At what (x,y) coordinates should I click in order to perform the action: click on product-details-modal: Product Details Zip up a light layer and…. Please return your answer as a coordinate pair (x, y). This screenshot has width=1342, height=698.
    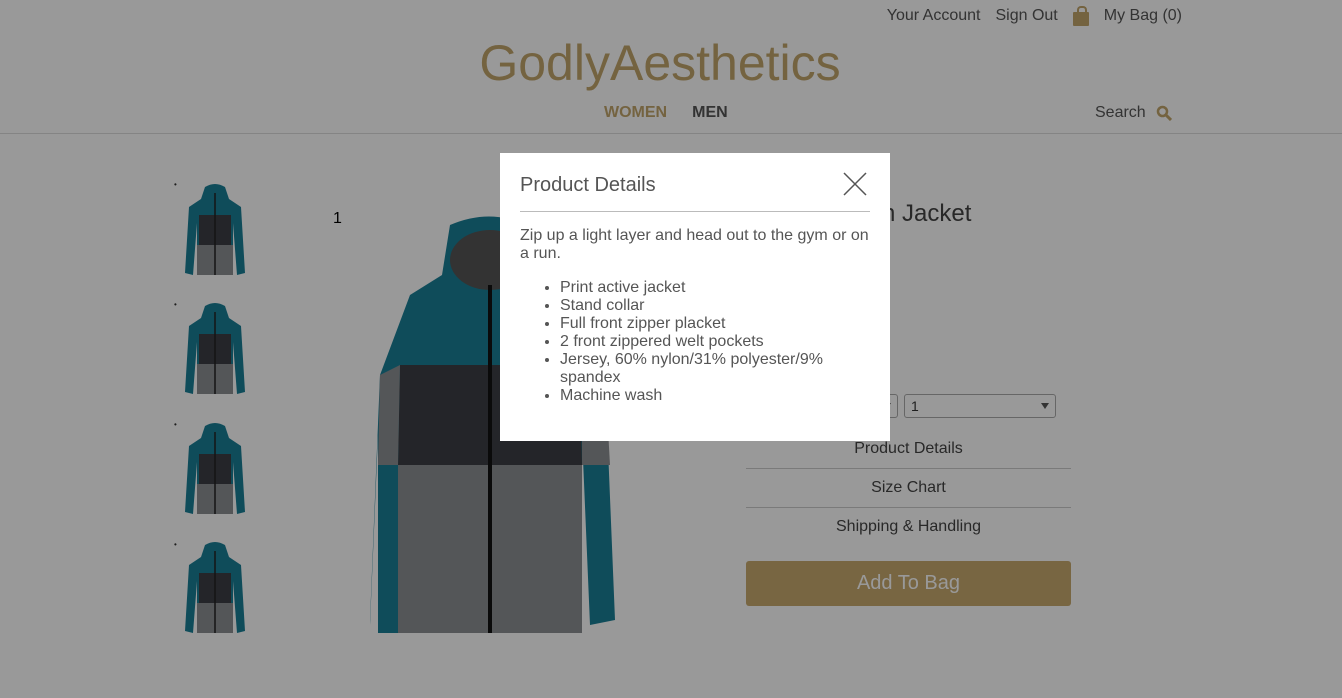
    Looking at the image, I should click on (695, 297).